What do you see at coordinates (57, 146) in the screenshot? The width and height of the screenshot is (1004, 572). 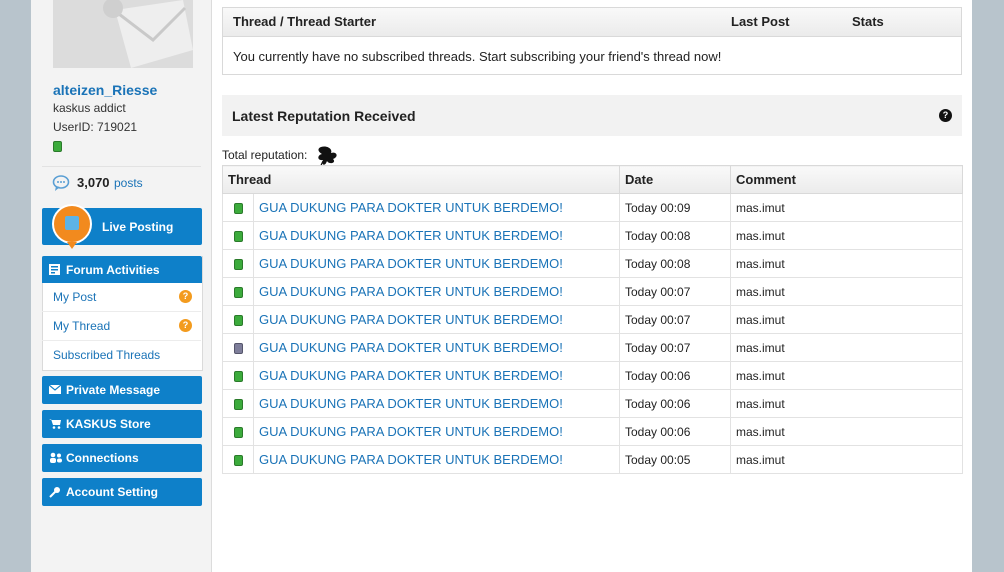 I see `online-status-icon` at bounding box center [57, 146].